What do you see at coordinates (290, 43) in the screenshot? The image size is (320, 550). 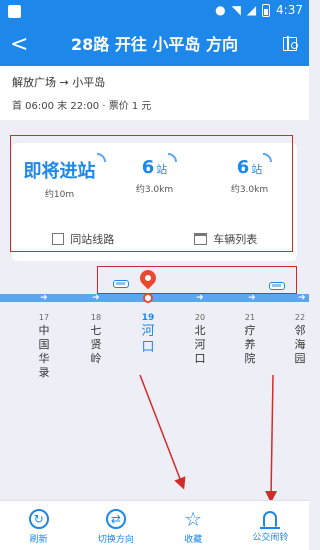 I see `map-icon` at bounding box center [290, 43].